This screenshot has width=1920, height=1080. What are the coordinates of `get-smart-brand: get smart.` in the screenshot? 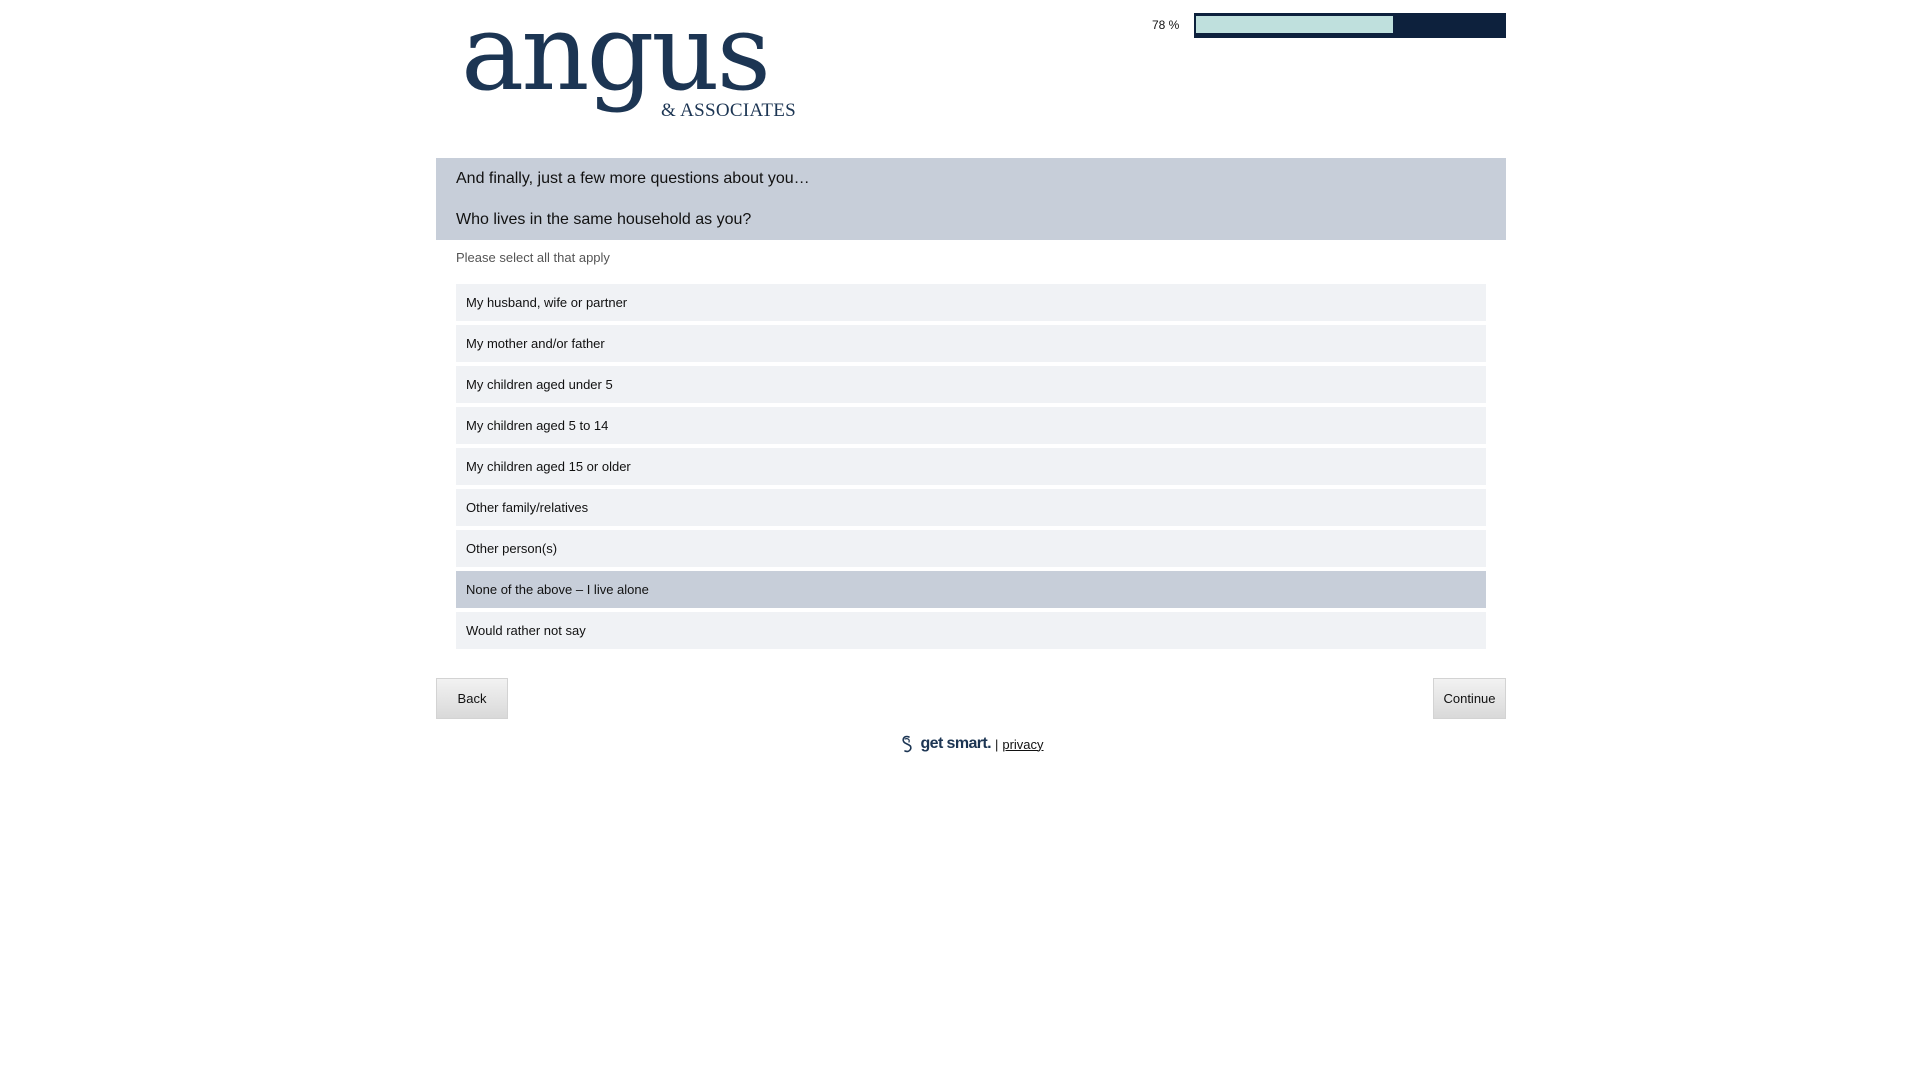 It's located at (955, 743).